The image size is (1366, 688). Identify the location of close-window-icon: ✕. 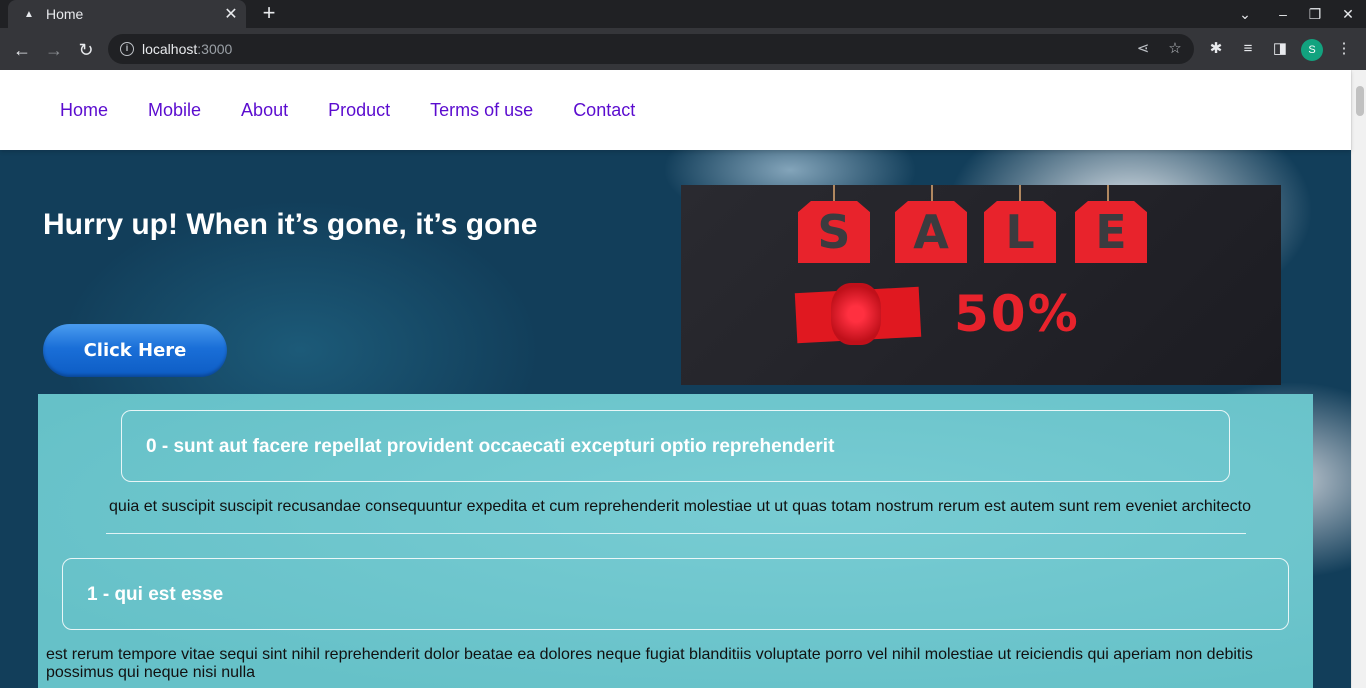
(1348, 14).